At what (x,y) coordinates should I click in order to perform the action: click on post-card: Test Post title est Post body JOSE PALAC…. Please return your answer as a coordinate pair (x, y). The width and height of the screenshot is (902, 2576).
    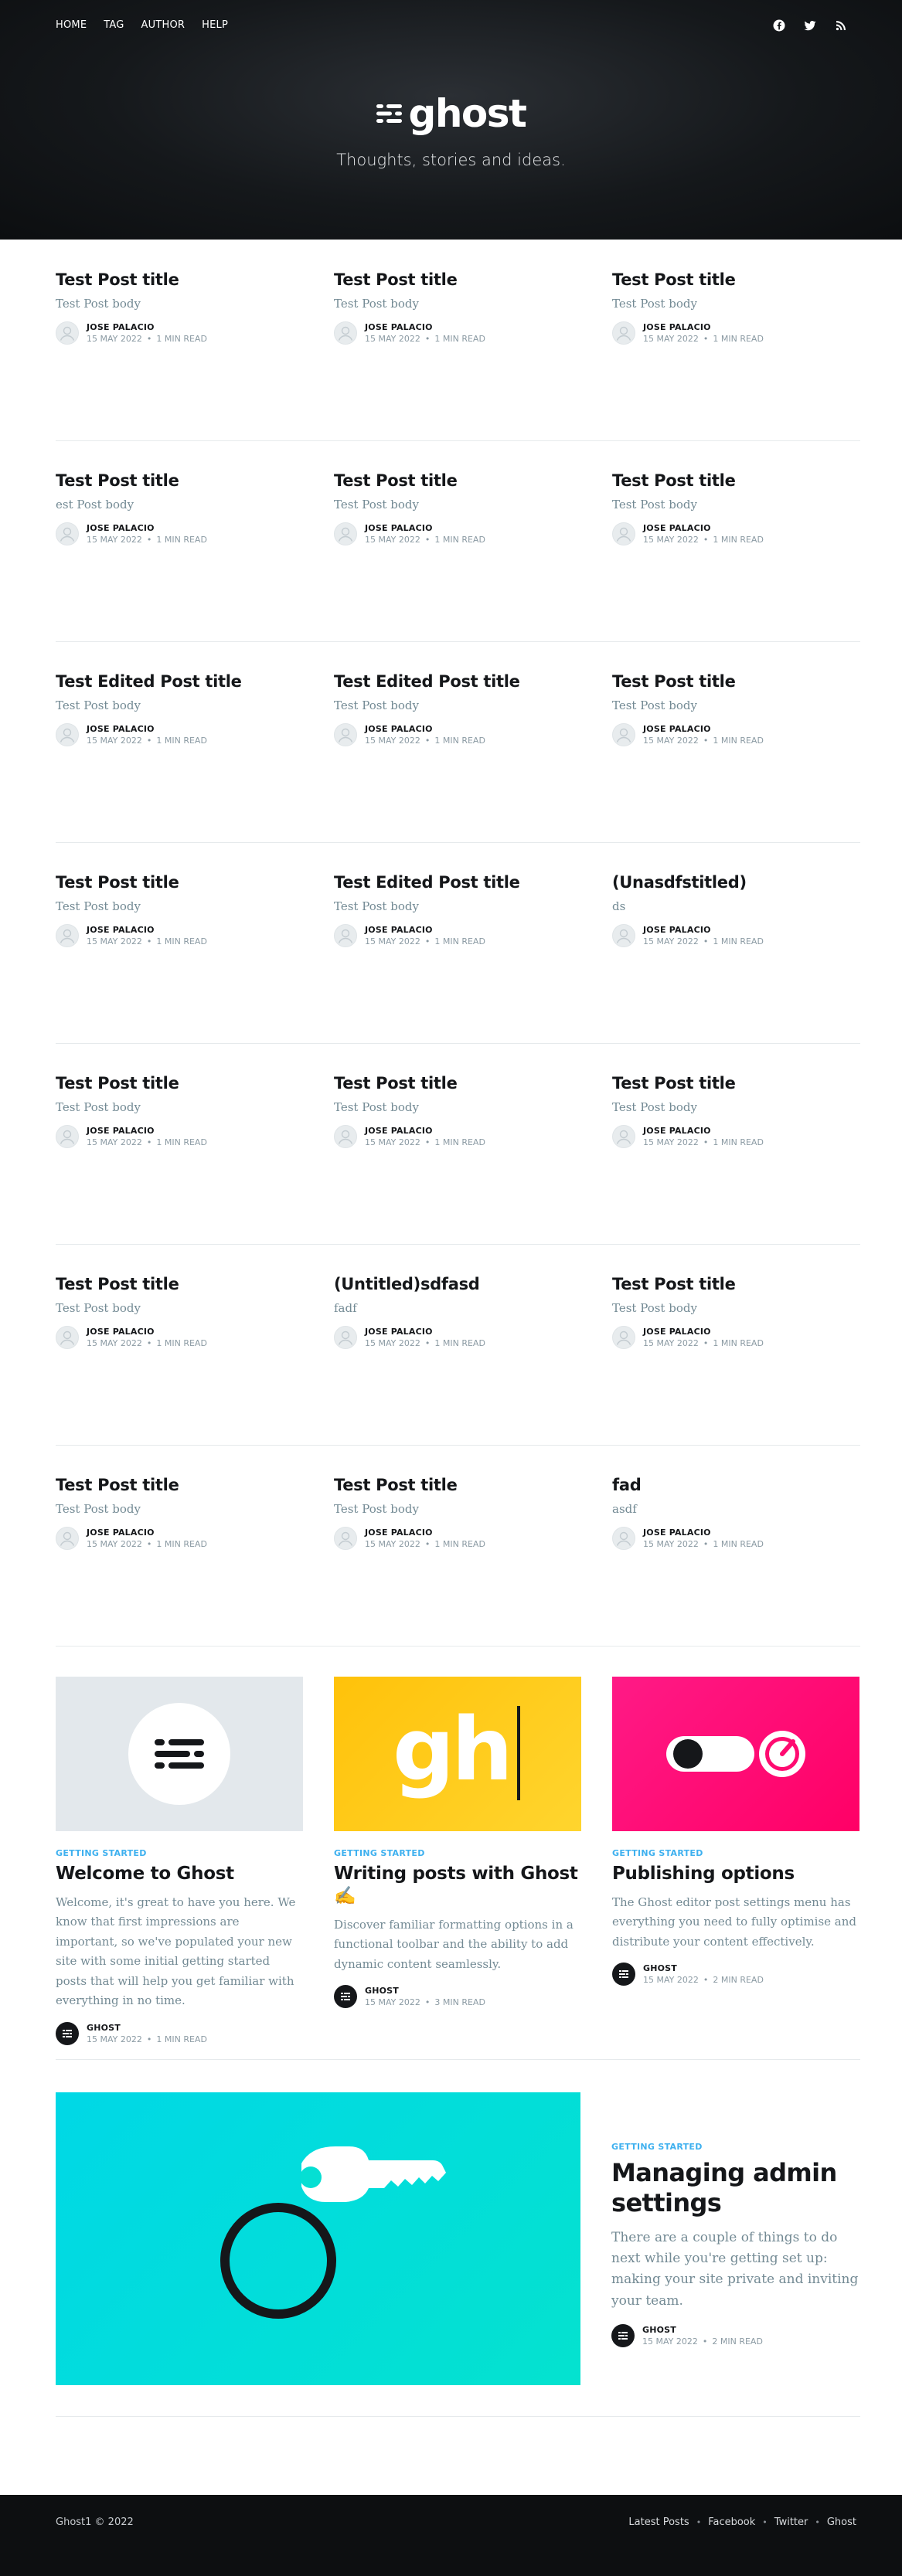
    Looking at the image, I should click on (179, 508).